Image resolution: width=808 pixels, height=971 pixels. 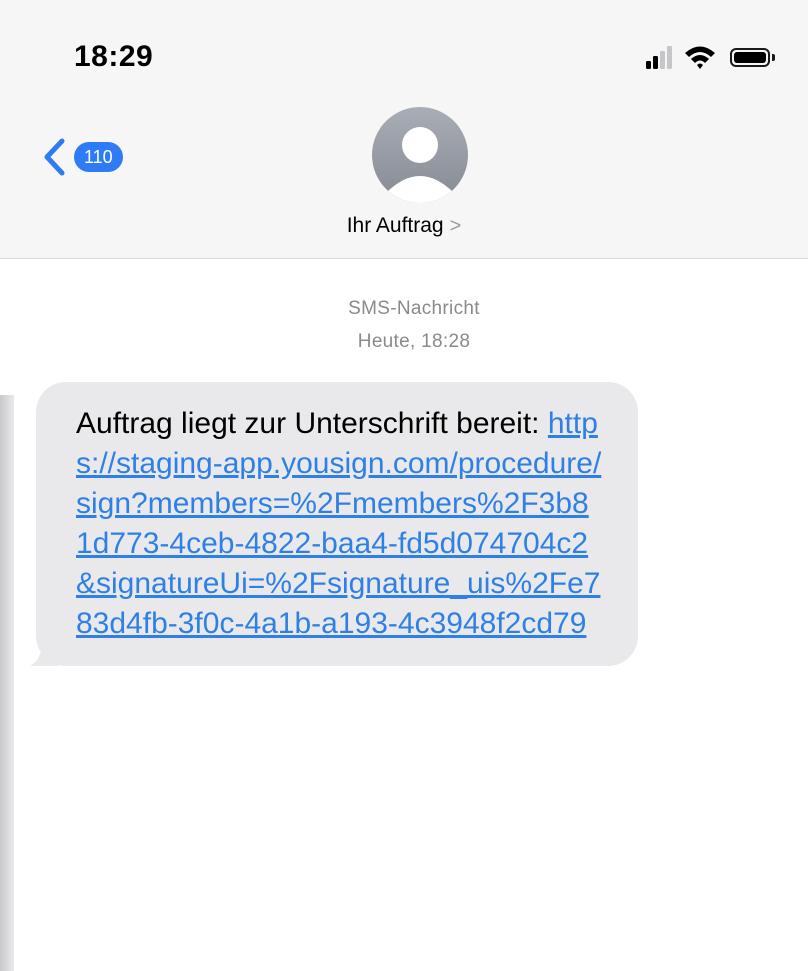 What do you see at coordinates (114, 56) in the screenshot?
I see `status-time: 18:29` at bounding box center [114, 56].